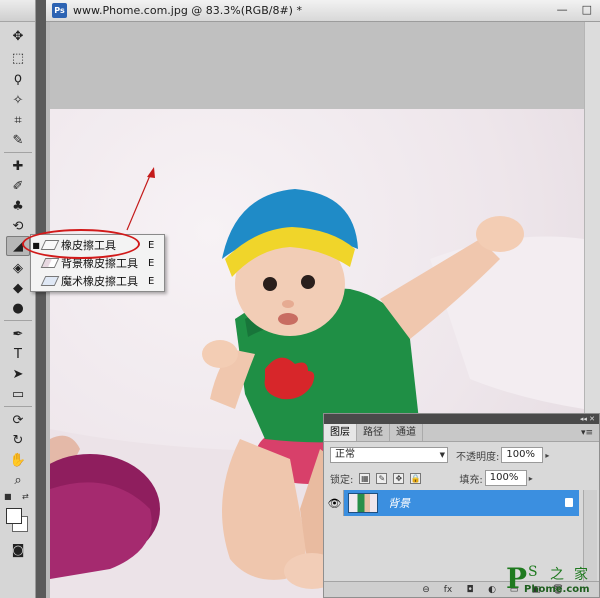 The height and width of the screenshot is (598, 600). Describe the element at coordinates (18, 460) in the screenshot. I see `hand-tool-icon: ✋` at that location.